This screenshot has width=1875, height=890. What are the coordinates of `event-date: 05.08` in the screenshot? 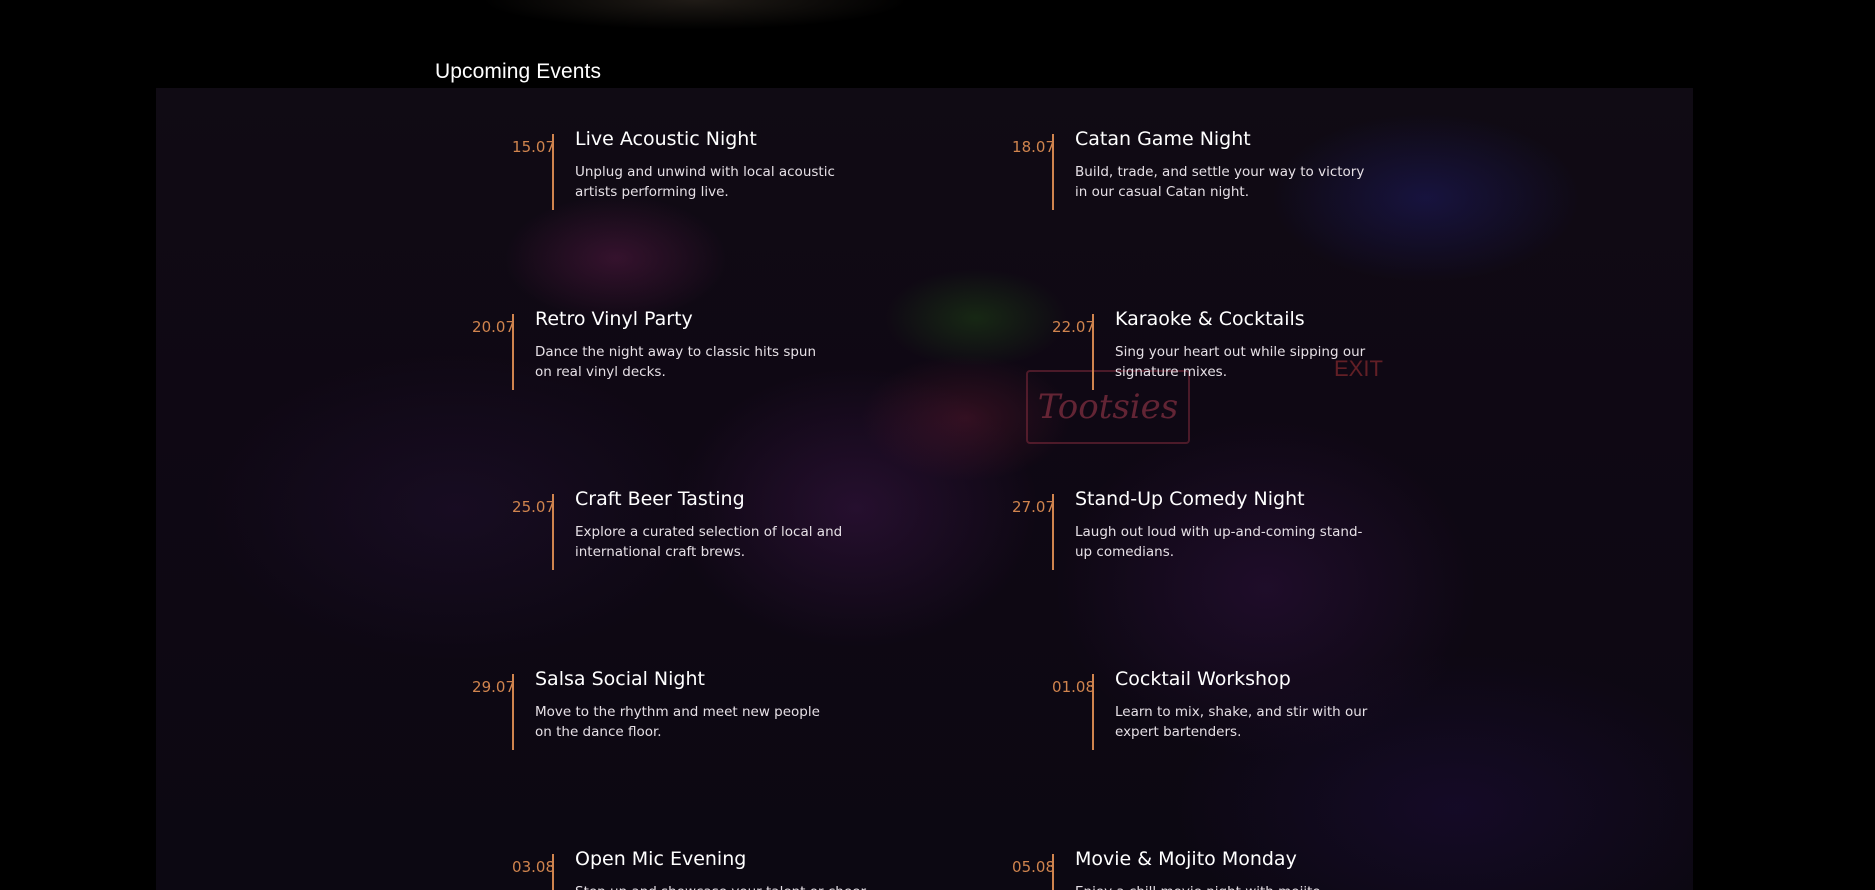 It's located at (1033, 867).